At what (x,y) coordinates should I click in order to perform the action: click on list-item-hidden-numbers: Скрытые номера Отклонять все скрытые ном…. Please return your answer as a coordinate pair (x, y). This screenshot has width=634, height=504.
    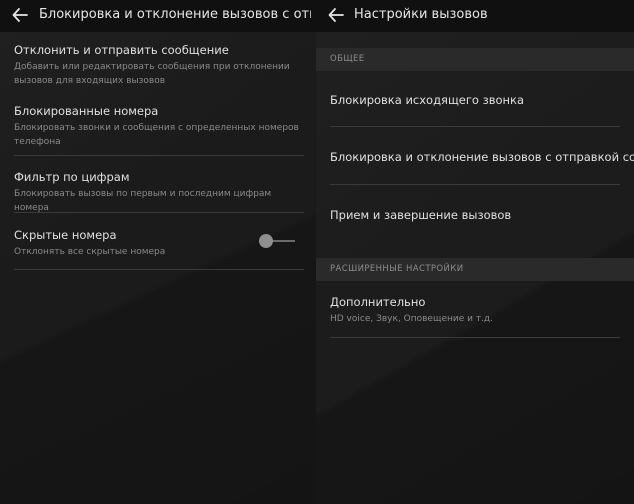
    Looking at the image, I should click on (129, 243).